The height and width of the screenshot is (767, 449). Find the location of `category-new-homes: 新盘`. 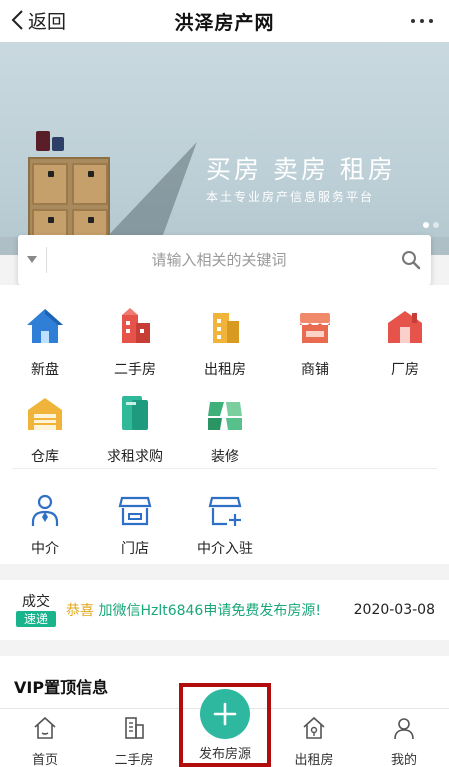

category-new-homes: 新盘 is located at coordinates (45, 342).